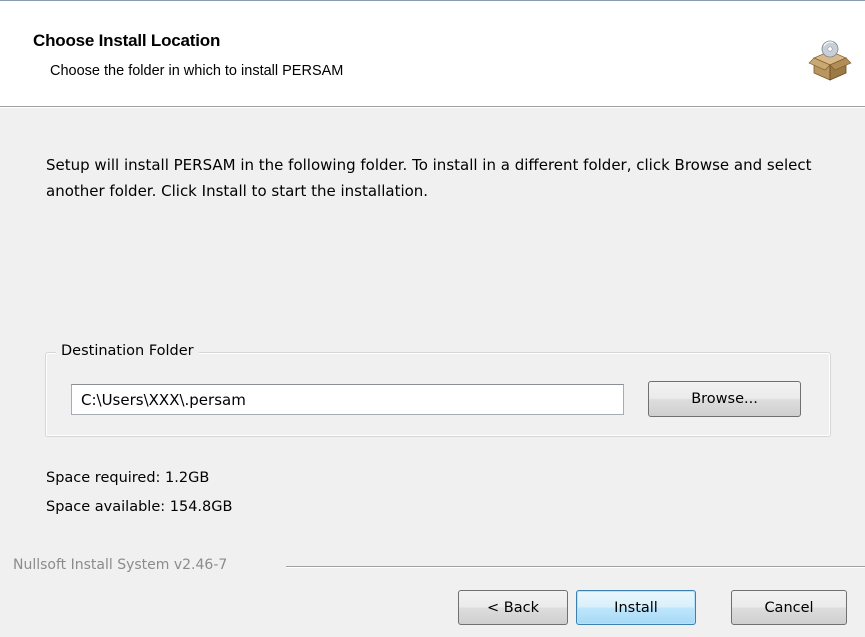 The width and height of the screenshot is (865, 637). I want to click on header-divider, so click(432, 107).